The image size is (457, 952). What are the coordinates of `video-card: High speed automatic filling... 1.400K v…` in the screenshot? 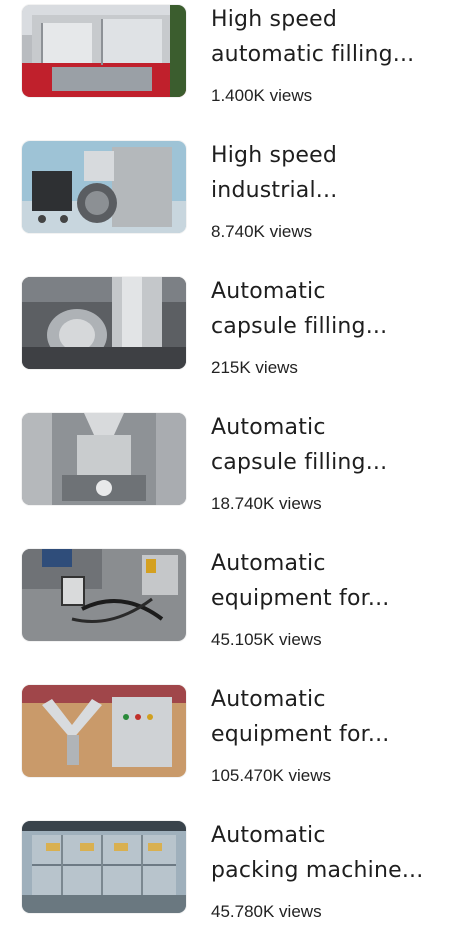 It's located at (228, 68).